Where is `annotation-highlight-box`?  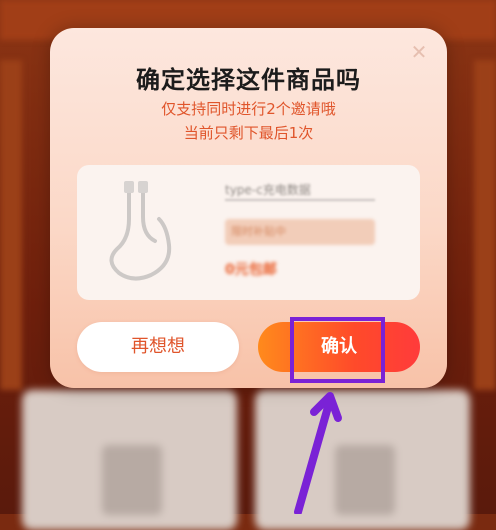 annotation-highlight-box is located at coordinates (337, 350).